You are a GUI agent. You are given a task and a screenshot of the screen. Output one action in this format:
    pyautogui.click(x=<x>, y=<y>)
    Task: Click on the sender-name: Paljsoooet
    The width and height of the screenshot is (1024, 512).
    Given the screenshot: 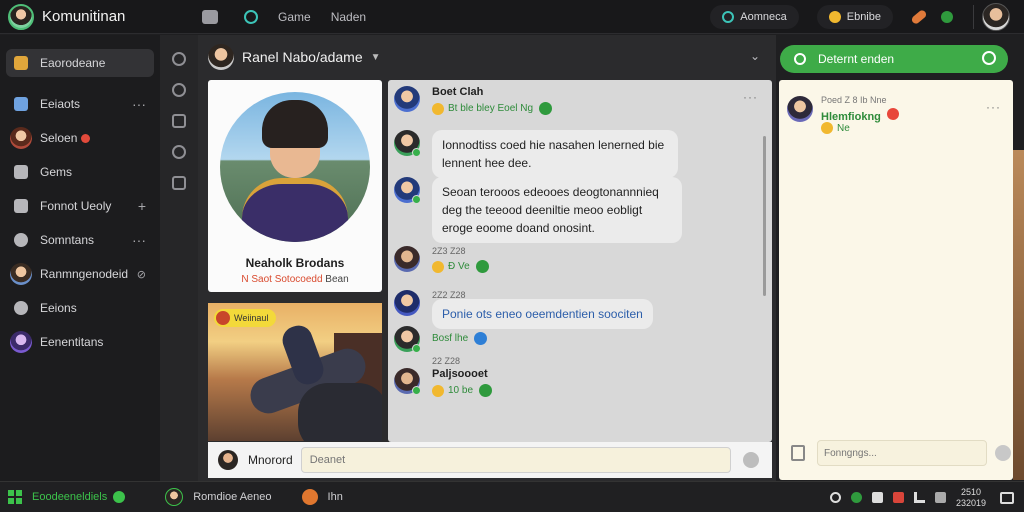 What is the action you would take?
    pyautogui.click(x=460, y=374)
    